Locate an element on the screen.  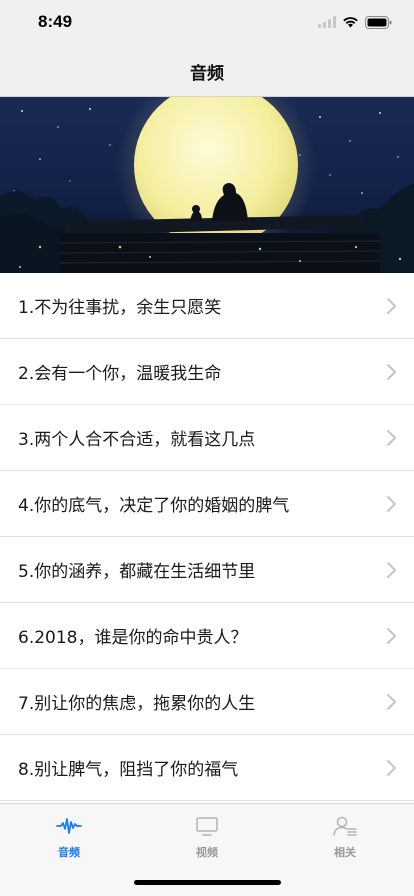
page-title: 音频 is located at coordinates (207, 74).